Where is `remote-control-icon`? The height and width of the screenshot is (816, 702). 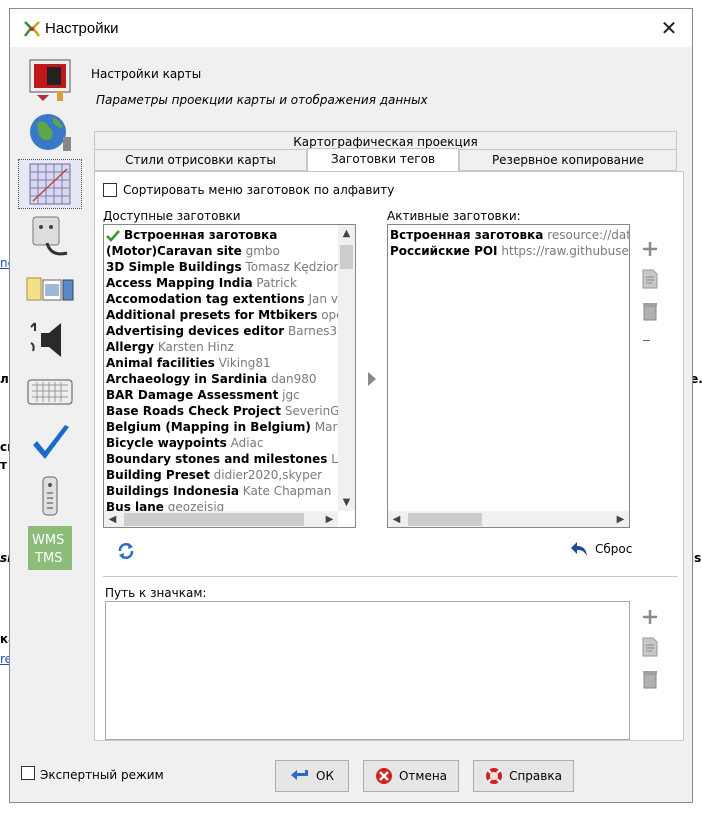 remote-control-icon is located at coordinates (50, 496).